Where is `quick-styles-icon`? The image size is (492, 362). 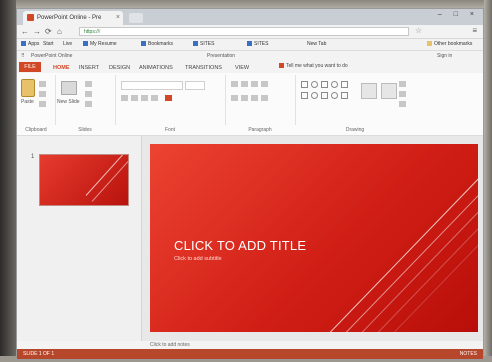
quick-styles-icon is located at coordinates (389, 91).